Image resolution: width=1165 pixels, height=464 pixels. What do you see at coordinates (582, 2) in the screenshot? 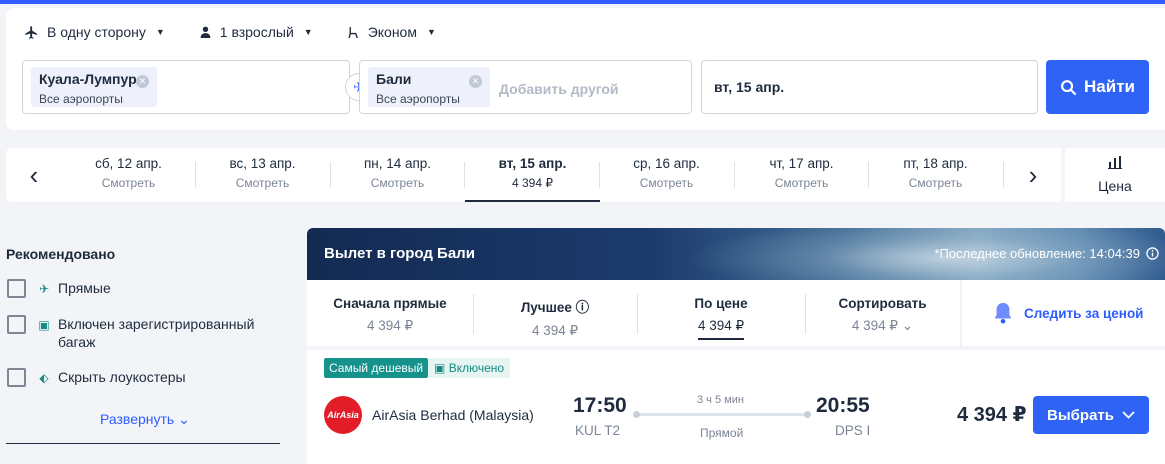
I see `top-accent-bar` at bounding box center [582, 2].